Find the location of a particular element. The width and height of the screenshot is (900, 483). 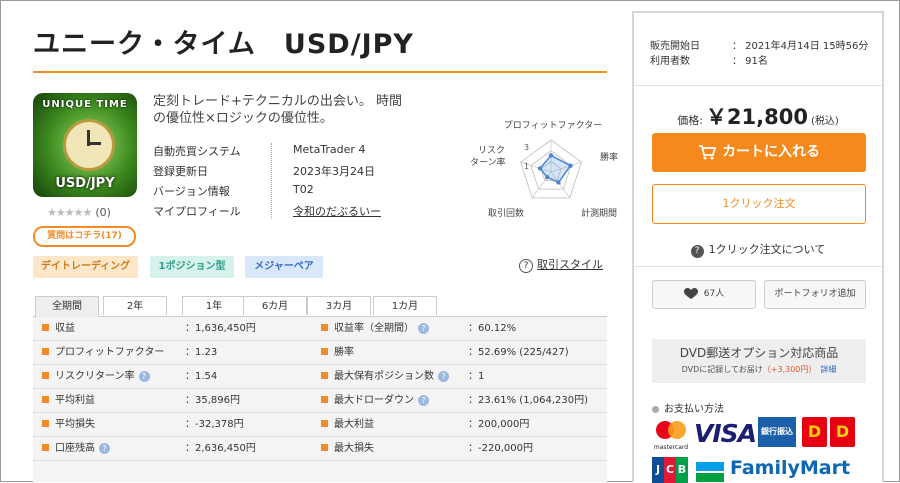

dvd-price: （+3,300円） is located at coordinates (789, 369).